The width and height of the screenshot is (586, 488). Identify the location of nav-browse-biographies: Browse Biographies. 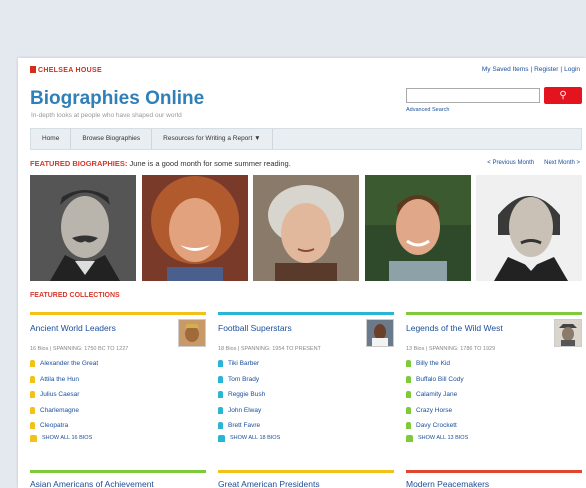
(112, 139).